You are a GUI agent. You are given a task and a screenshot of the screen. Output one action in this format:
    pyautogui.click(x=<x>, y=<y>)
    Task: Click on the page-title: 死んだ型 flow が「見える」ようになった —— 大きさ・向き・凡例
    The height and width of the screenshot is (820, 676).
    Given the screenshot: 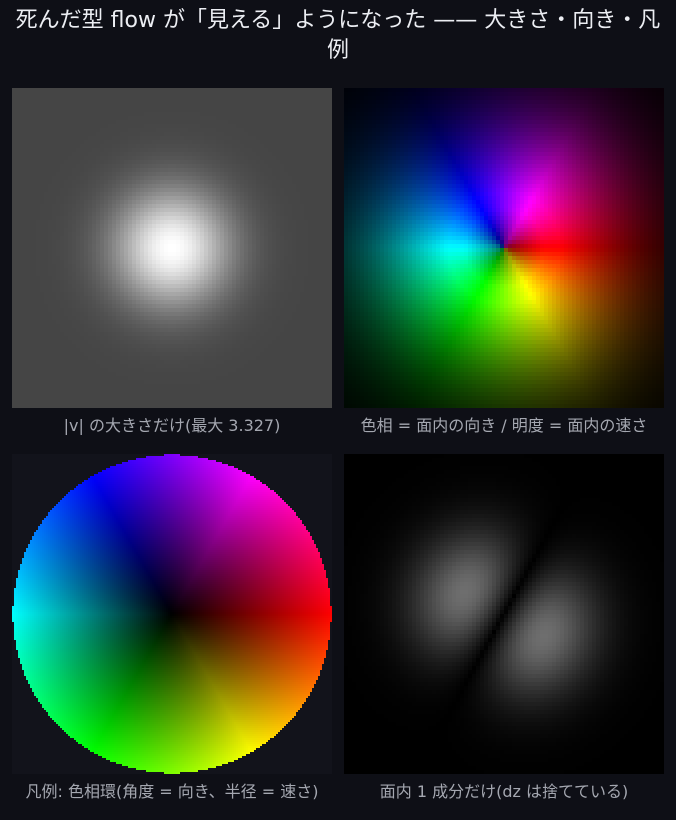 What is the action you would take?
    pyautogui.click(x=338, y=35)
    